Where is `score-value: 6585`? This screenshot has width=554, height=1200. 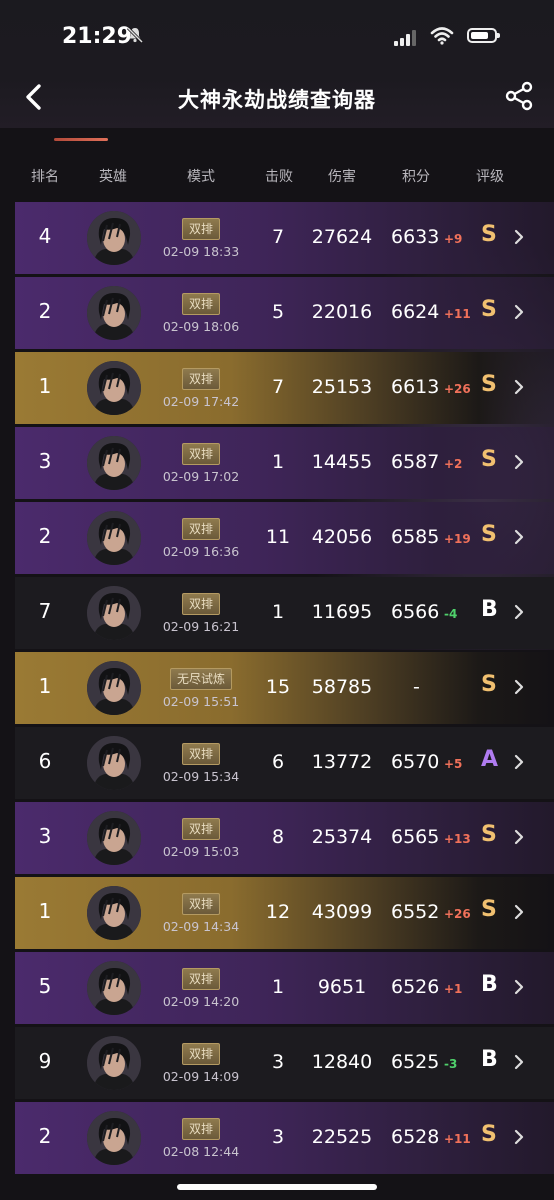 score-value: 6585 is located at coordinates (415, 537).